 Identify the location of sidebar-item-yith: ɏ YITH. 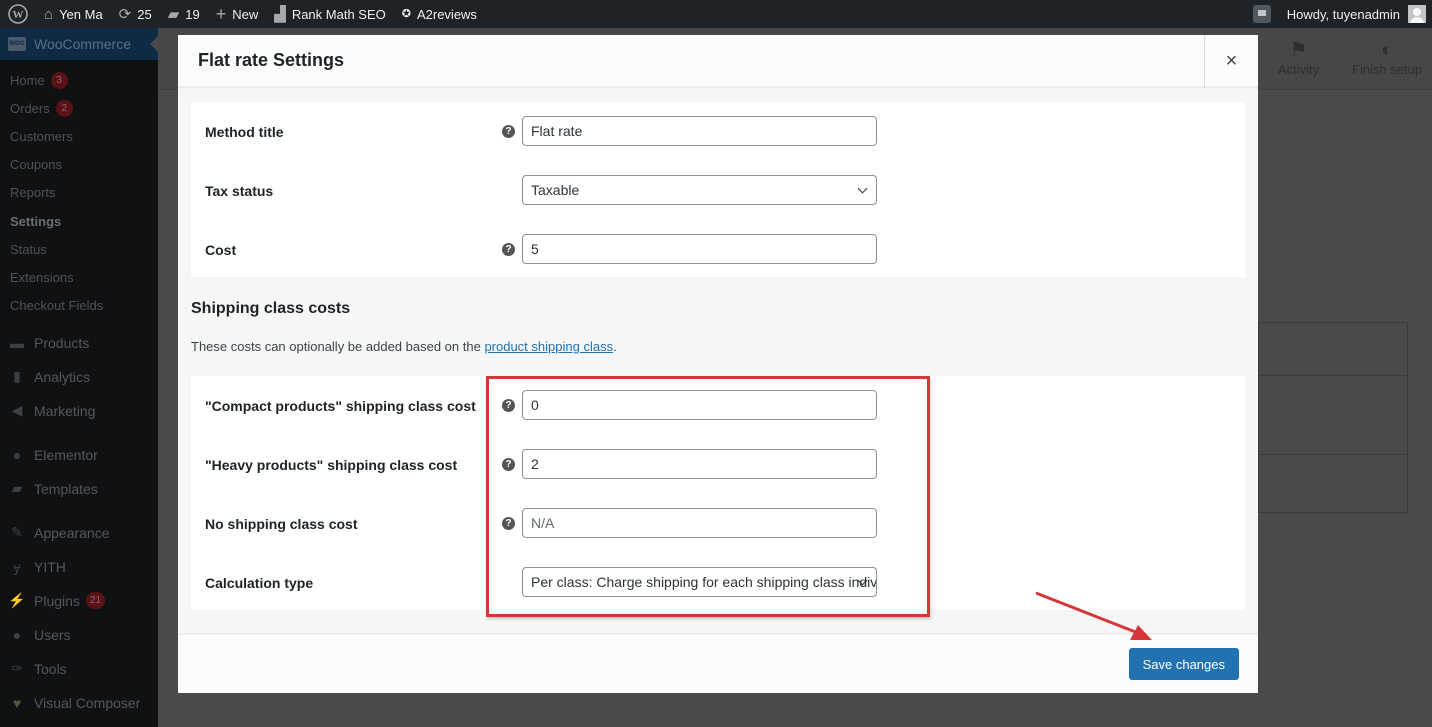
(79, 567).